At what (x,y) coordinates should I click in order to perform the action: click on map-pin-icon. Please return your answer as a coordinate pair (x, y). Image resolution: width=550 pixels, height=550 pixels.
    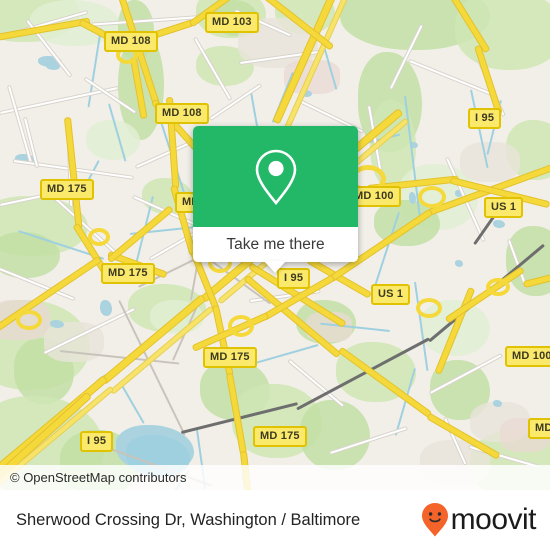
    Looking at the image, I should click on (275, 177).